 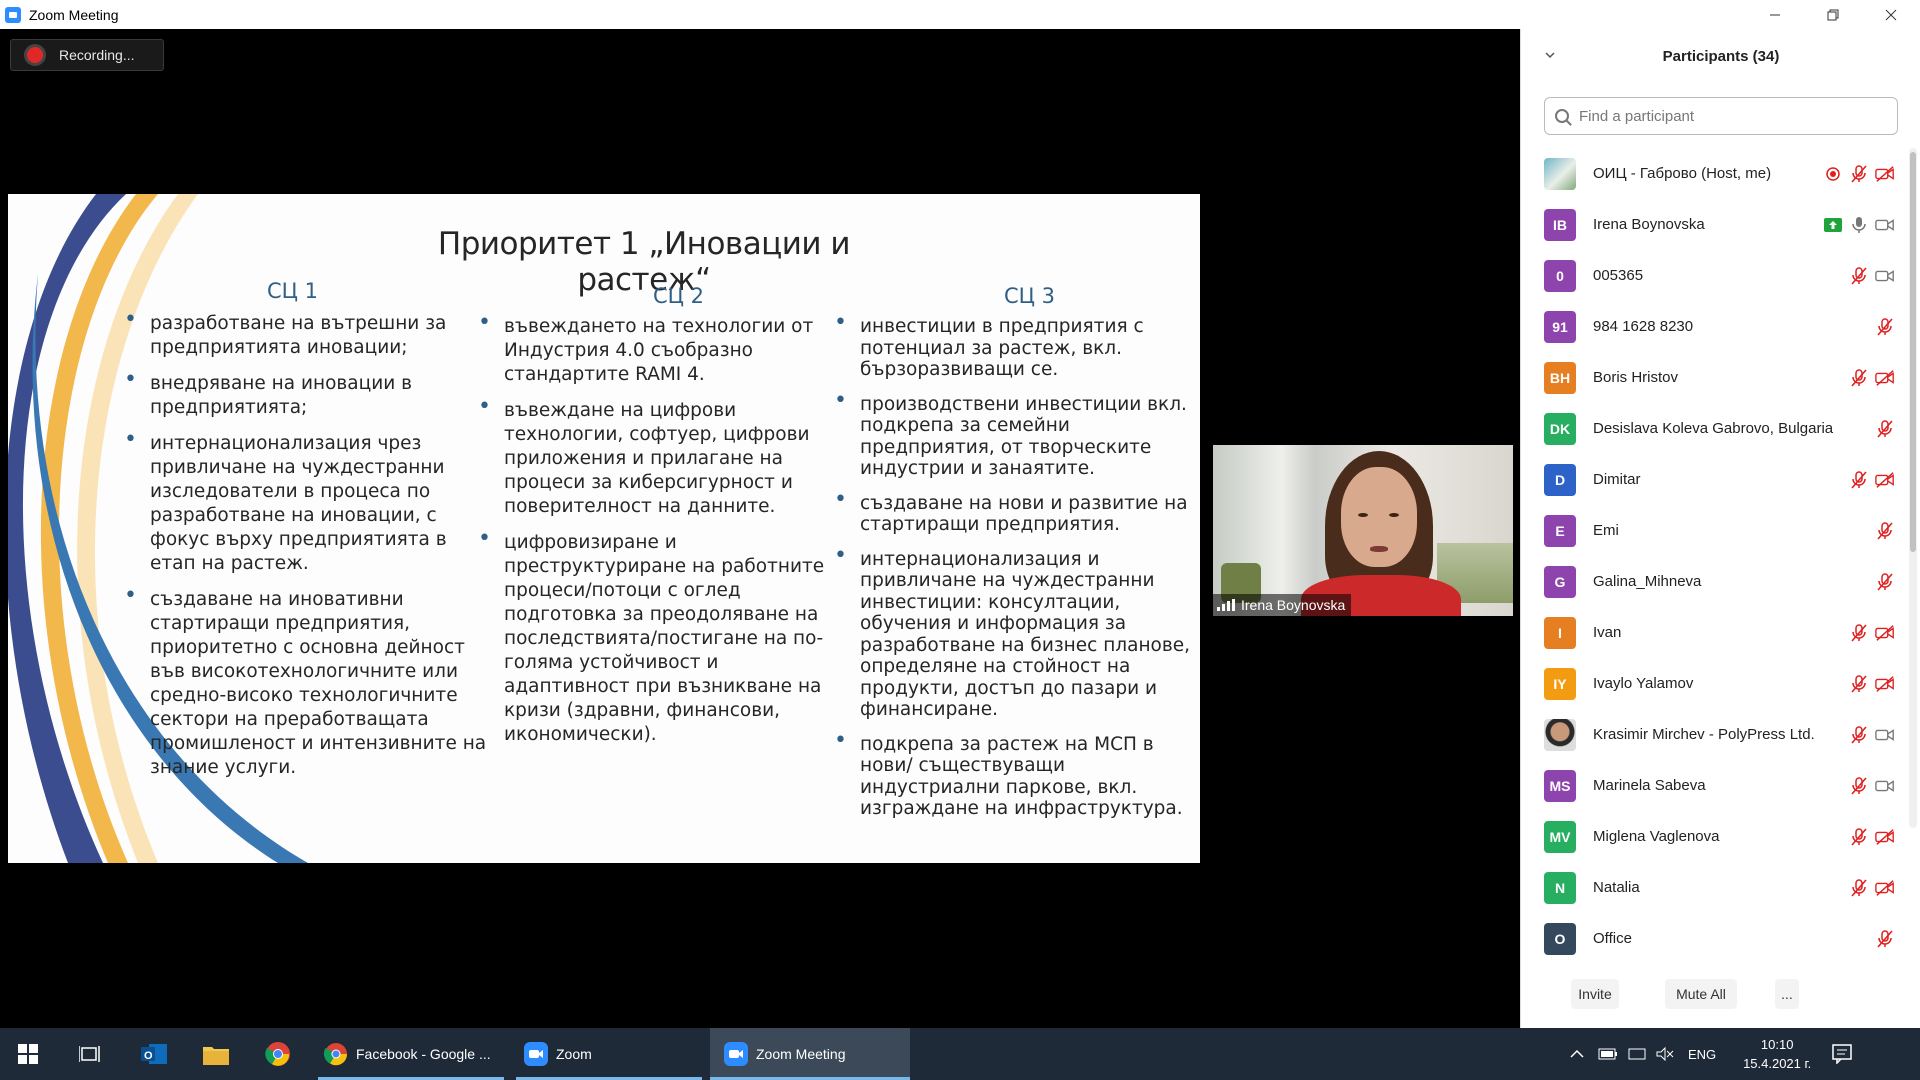 What do you see at coordinates (1720, 428) in the screenshot?
I see `participant-row: DK Desislava Koleva Gabrovo, Bulgaria` at bounding box center [1720, 428].